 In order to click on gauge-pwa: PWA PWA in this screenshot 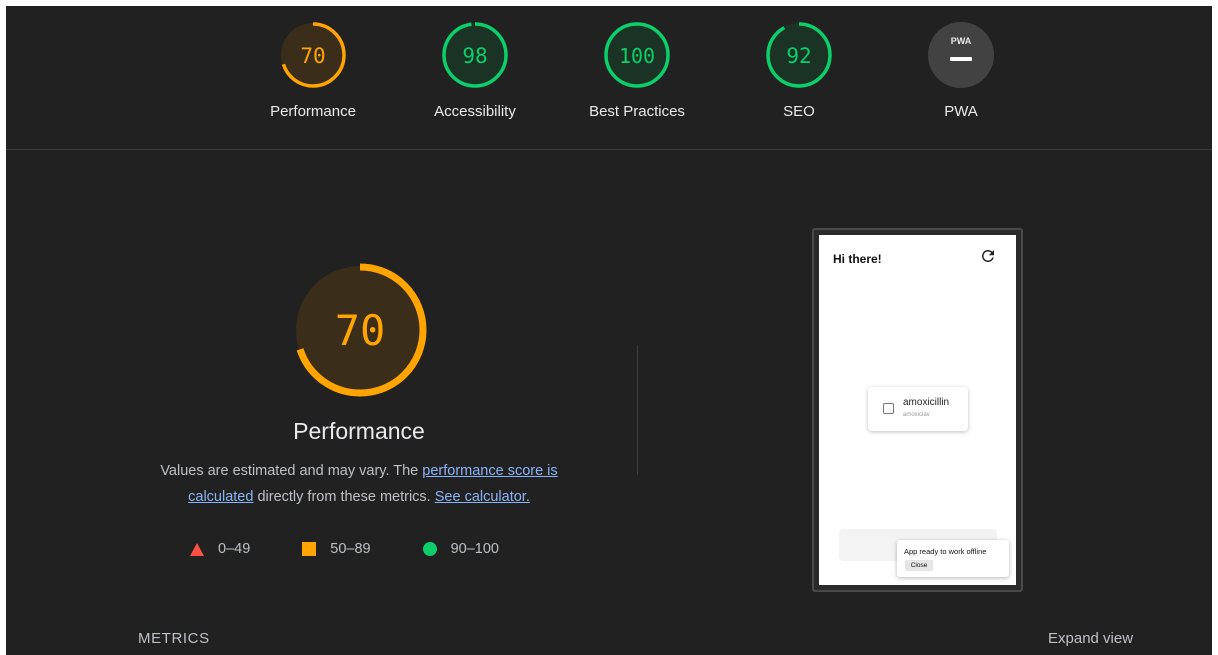, I will do `click(961, 70)`.